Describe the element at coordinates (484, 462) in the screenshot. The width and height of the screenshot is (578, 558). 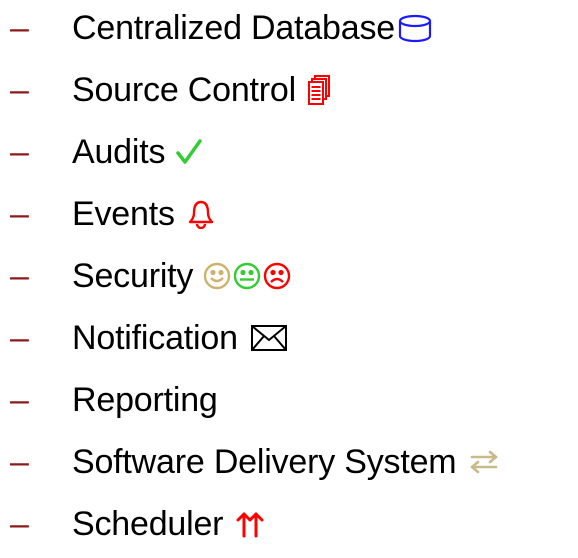
I see `exchange-arrows-icon` at that location.